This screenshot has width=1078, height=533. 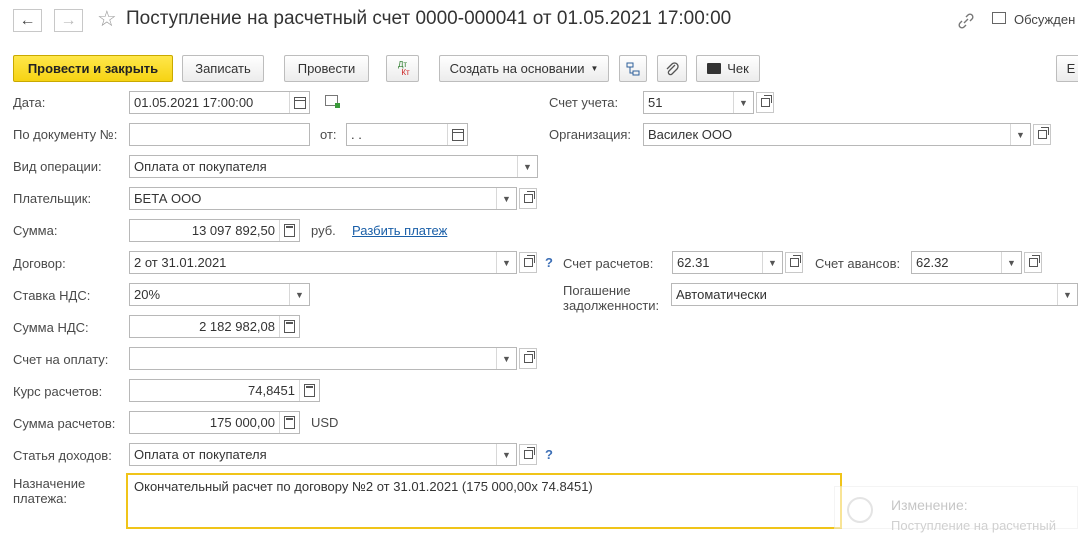 I want to click on organization-select: Василек ООО ▼, so click(x=837, y=134).